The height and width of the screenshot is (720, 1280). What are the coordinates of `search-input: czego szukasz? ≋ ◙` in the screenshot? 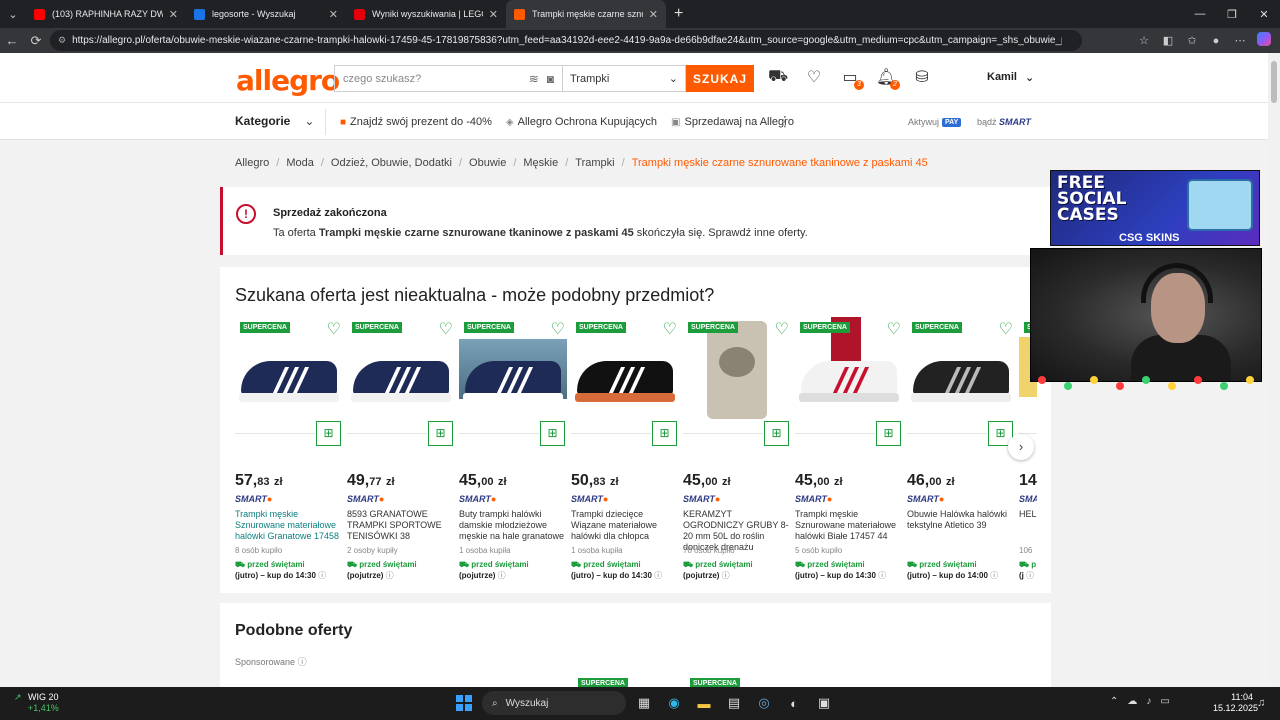 It's located at (448, 78).